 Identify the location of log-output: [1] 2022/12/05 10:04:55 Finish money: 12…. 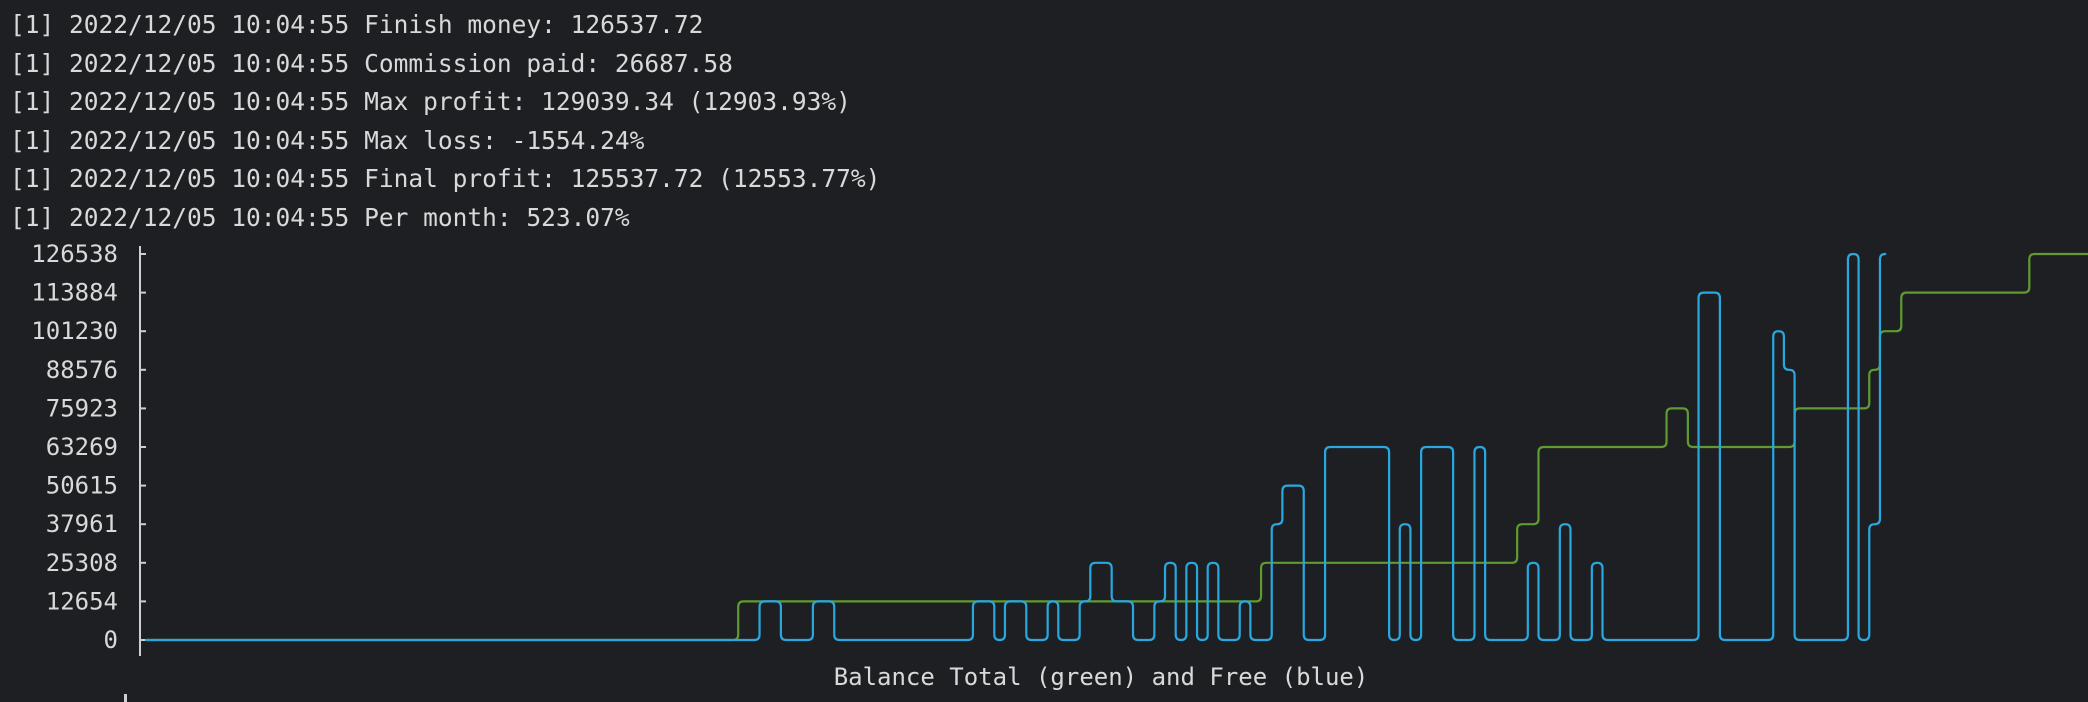
(445, 121).